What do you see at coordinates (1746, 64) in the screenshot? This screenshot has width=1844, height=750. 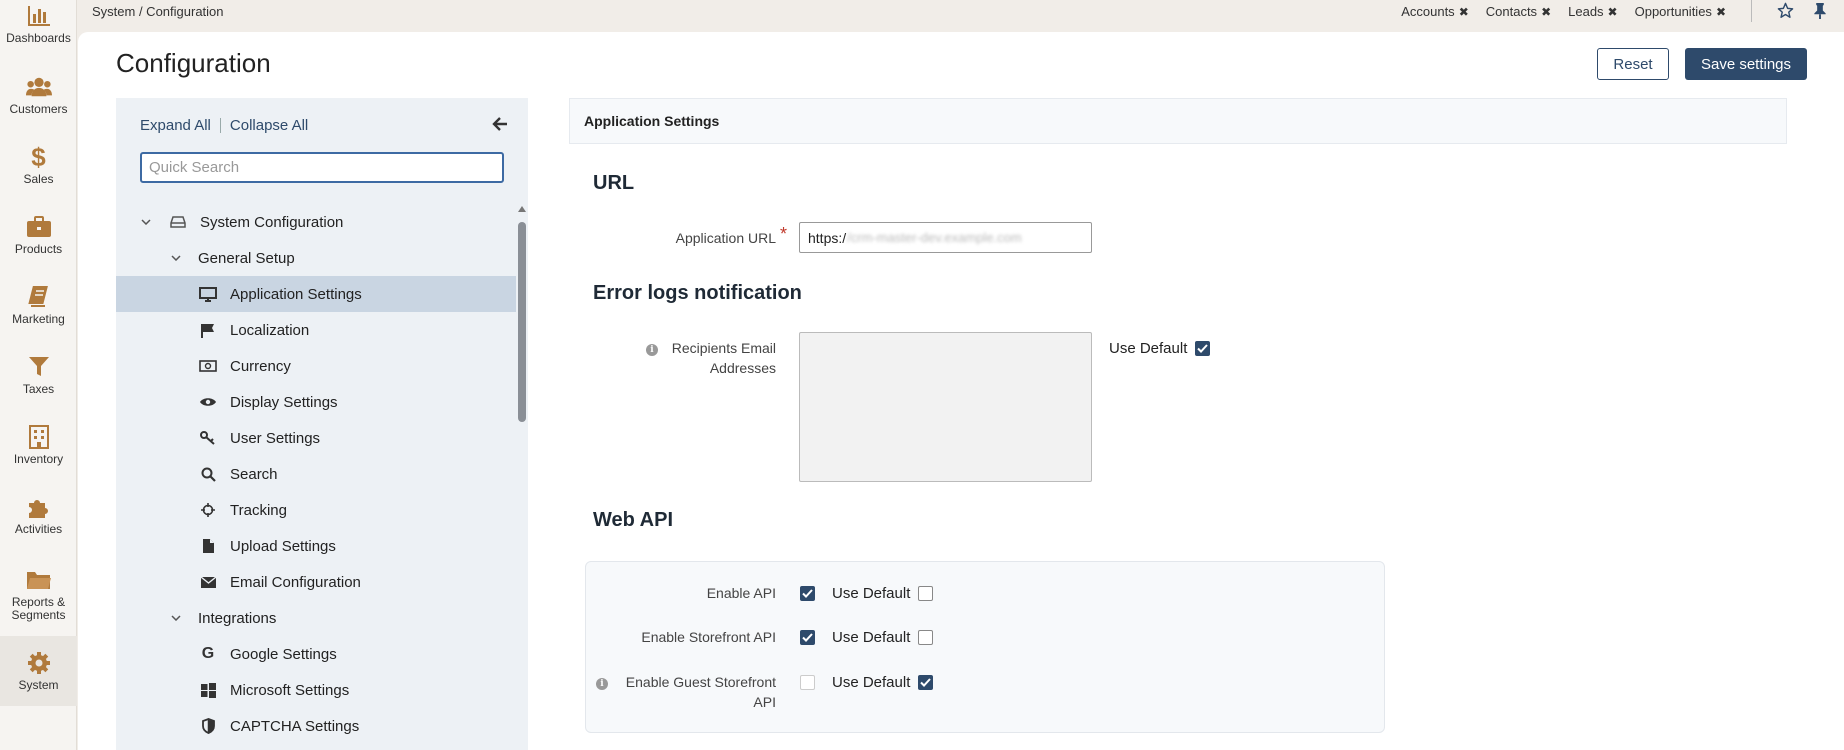 I see `save-settings-button: Save settings` at bounding box center [1746, 64].